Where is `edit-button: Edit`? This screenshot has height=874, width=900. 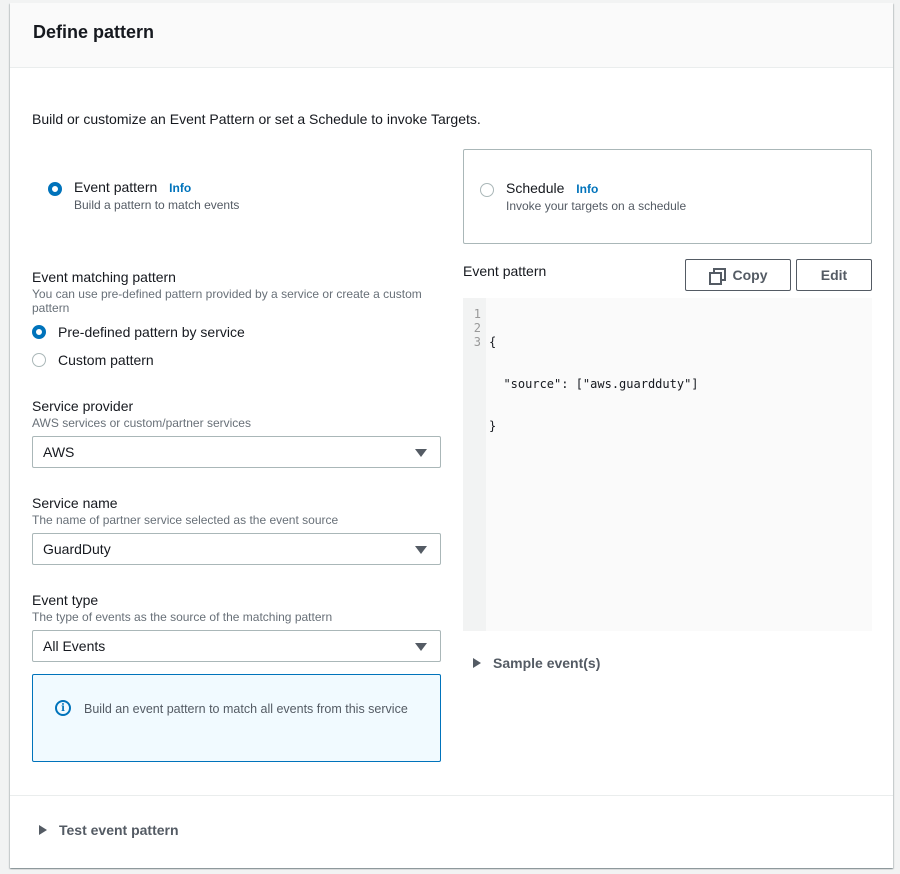 edit-button: Edit is located at coordinates (834, 275).